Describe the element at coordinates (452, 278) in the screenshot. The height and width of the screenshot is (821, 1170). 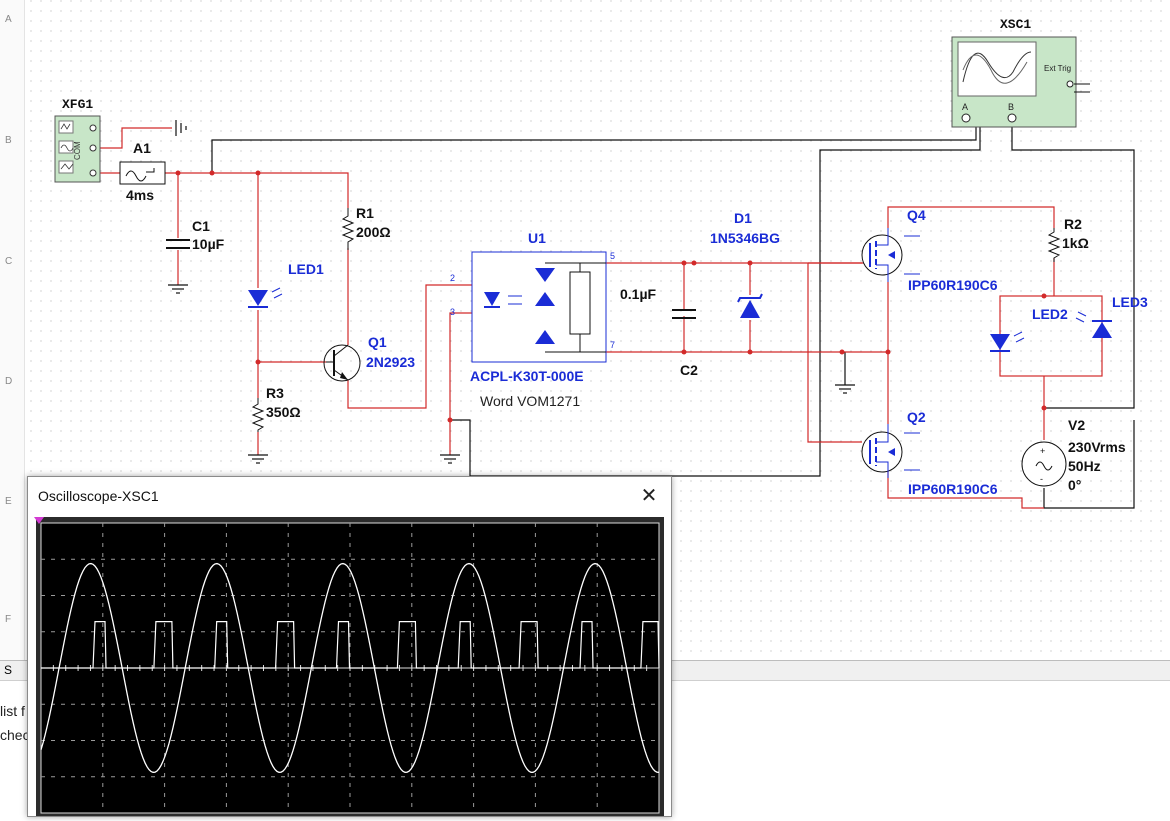
I see `u1-pin-2: 2` at that location.